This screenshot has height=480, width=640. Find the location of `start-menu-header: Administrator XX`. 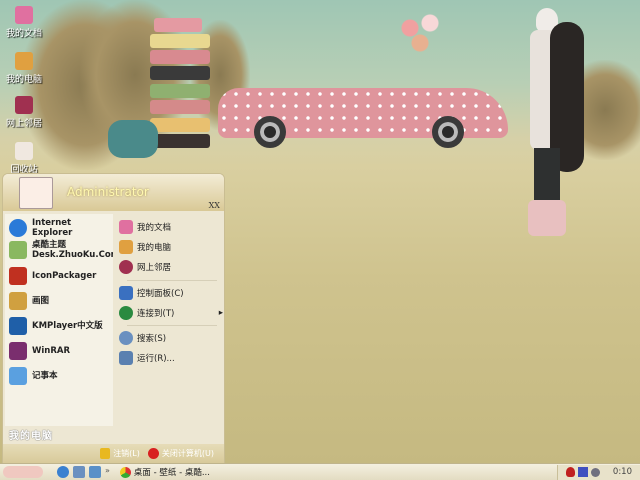

start-menu-header: Administrator XX is located at coordinates (113, 192).